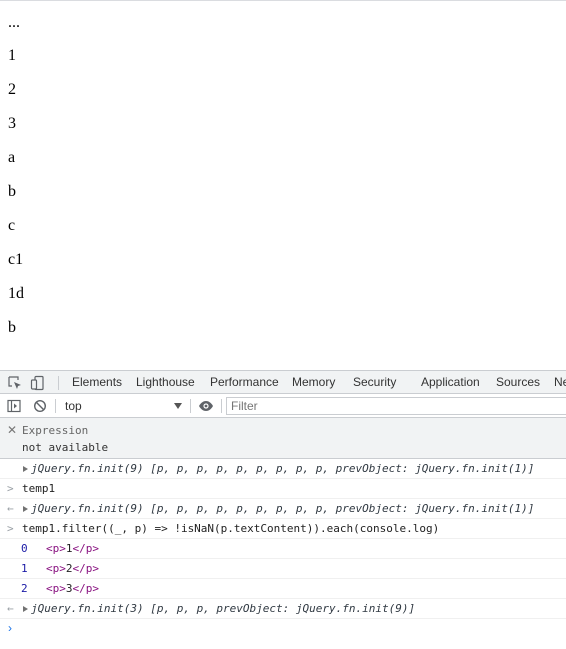  I want to click on live-expression-label: Expression, so click(55, 430).